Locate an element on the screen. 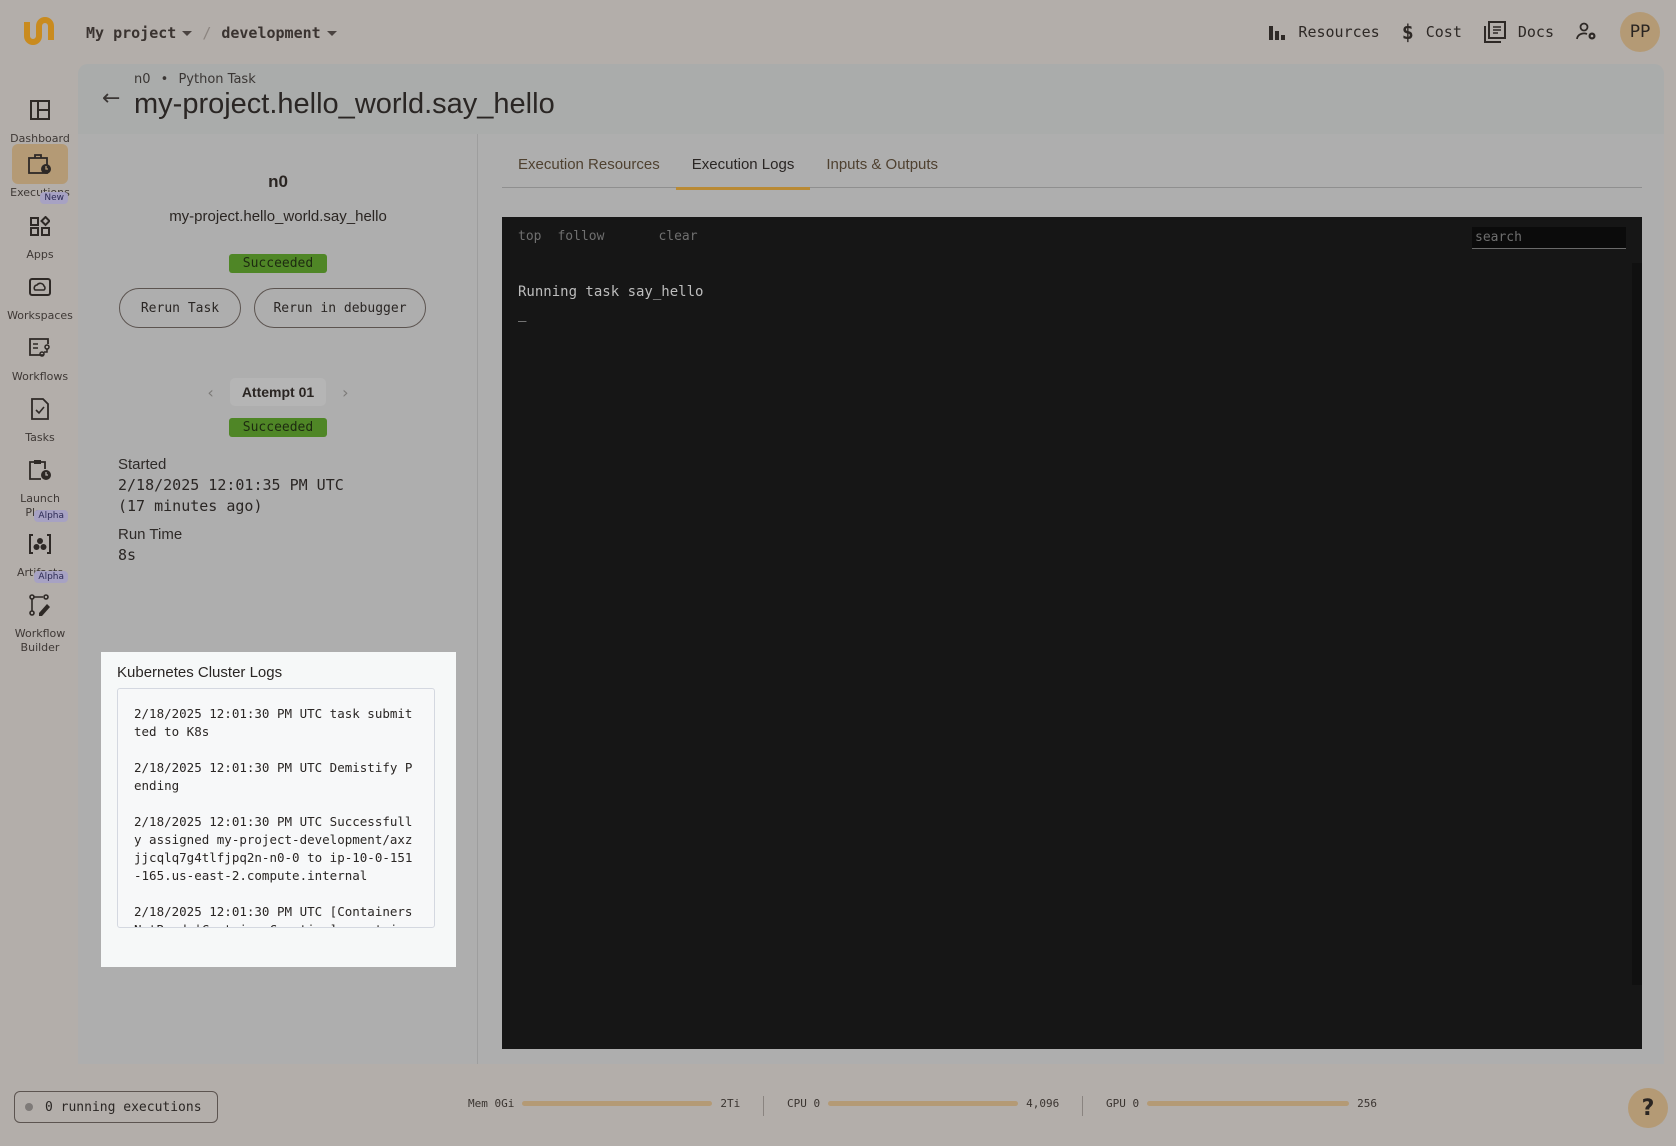  rerun-task-button: Rerun Task is located at coordinates (180, 308).